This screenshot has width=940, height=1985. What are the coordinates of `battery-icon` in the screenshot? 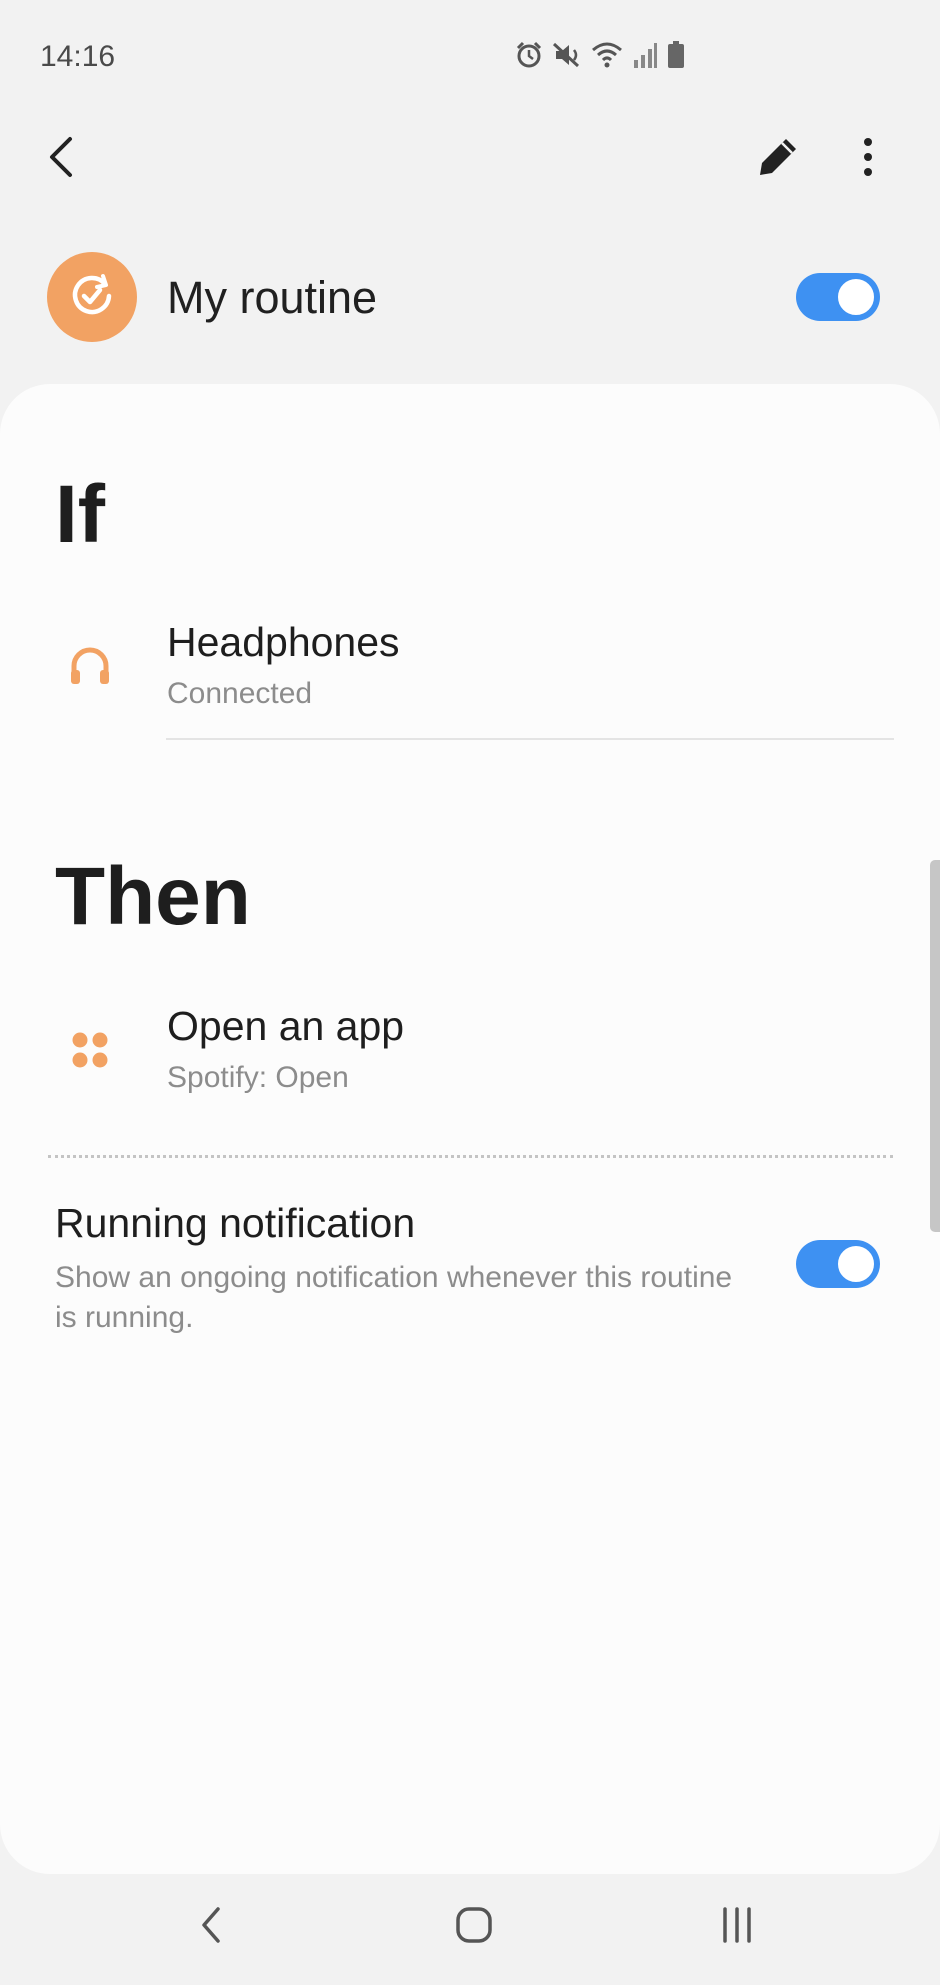 It's located at (676, 55).